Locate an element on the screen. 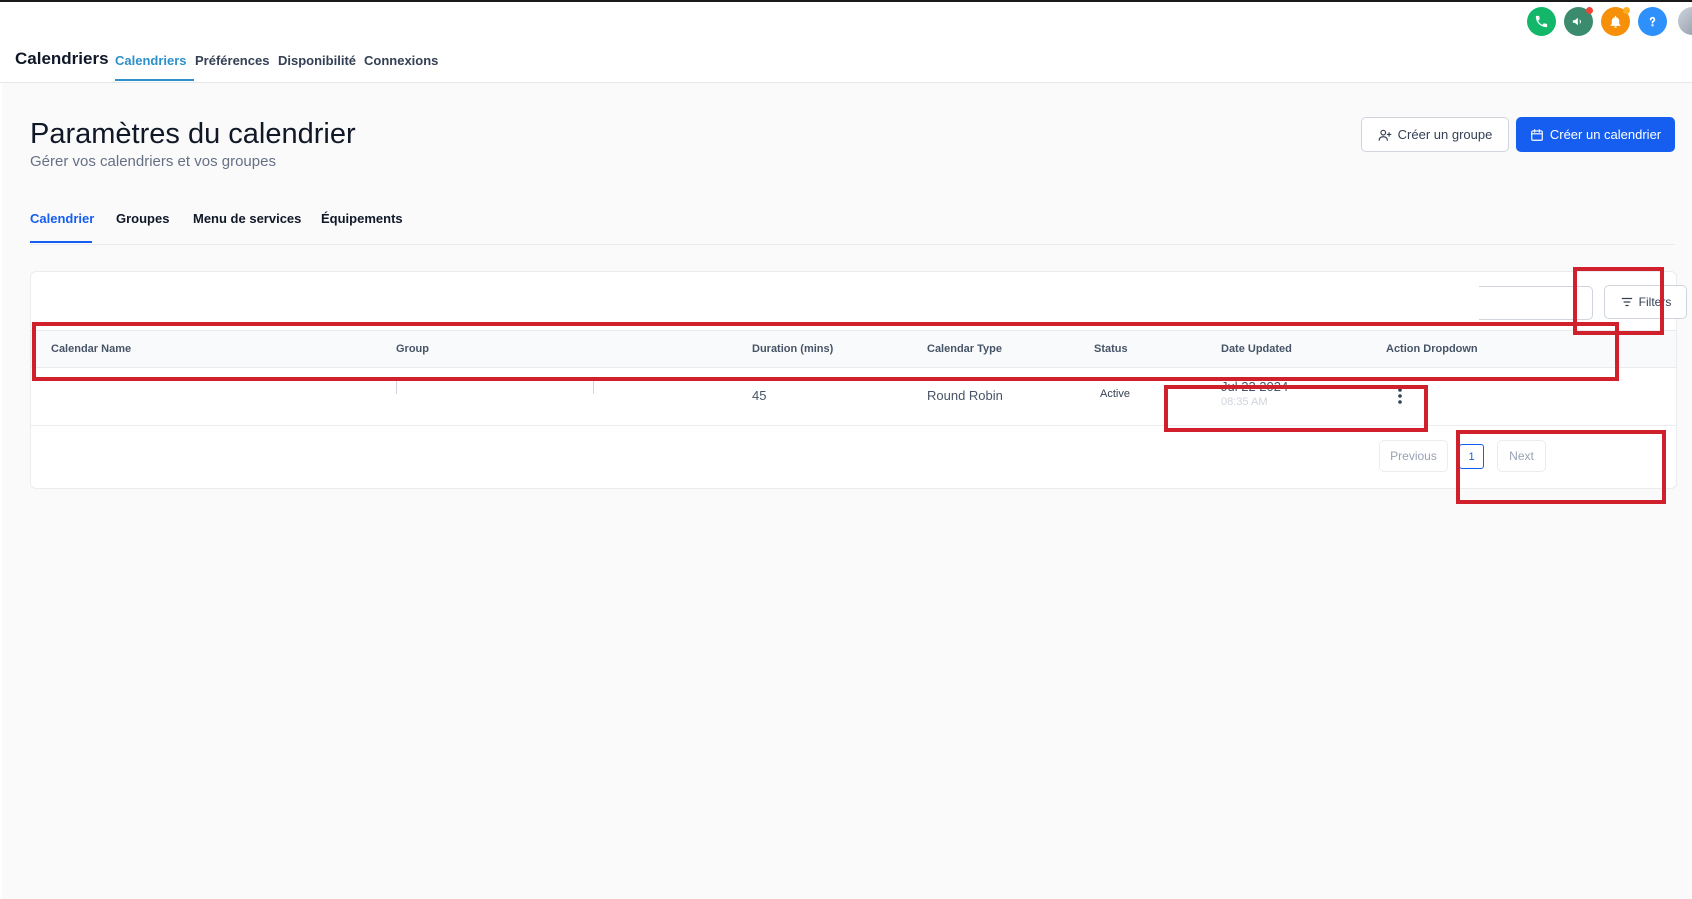  nav-tab-active-indicator is located at coordinates (154, 80).